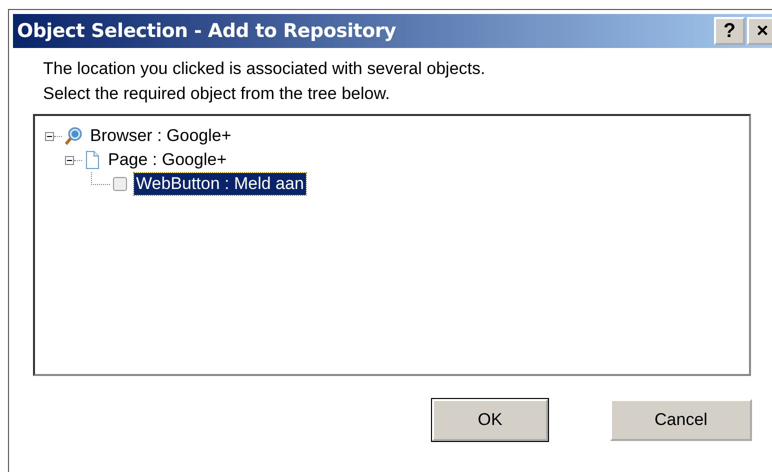  I want to click on close-button: ×, so click(759, 31).